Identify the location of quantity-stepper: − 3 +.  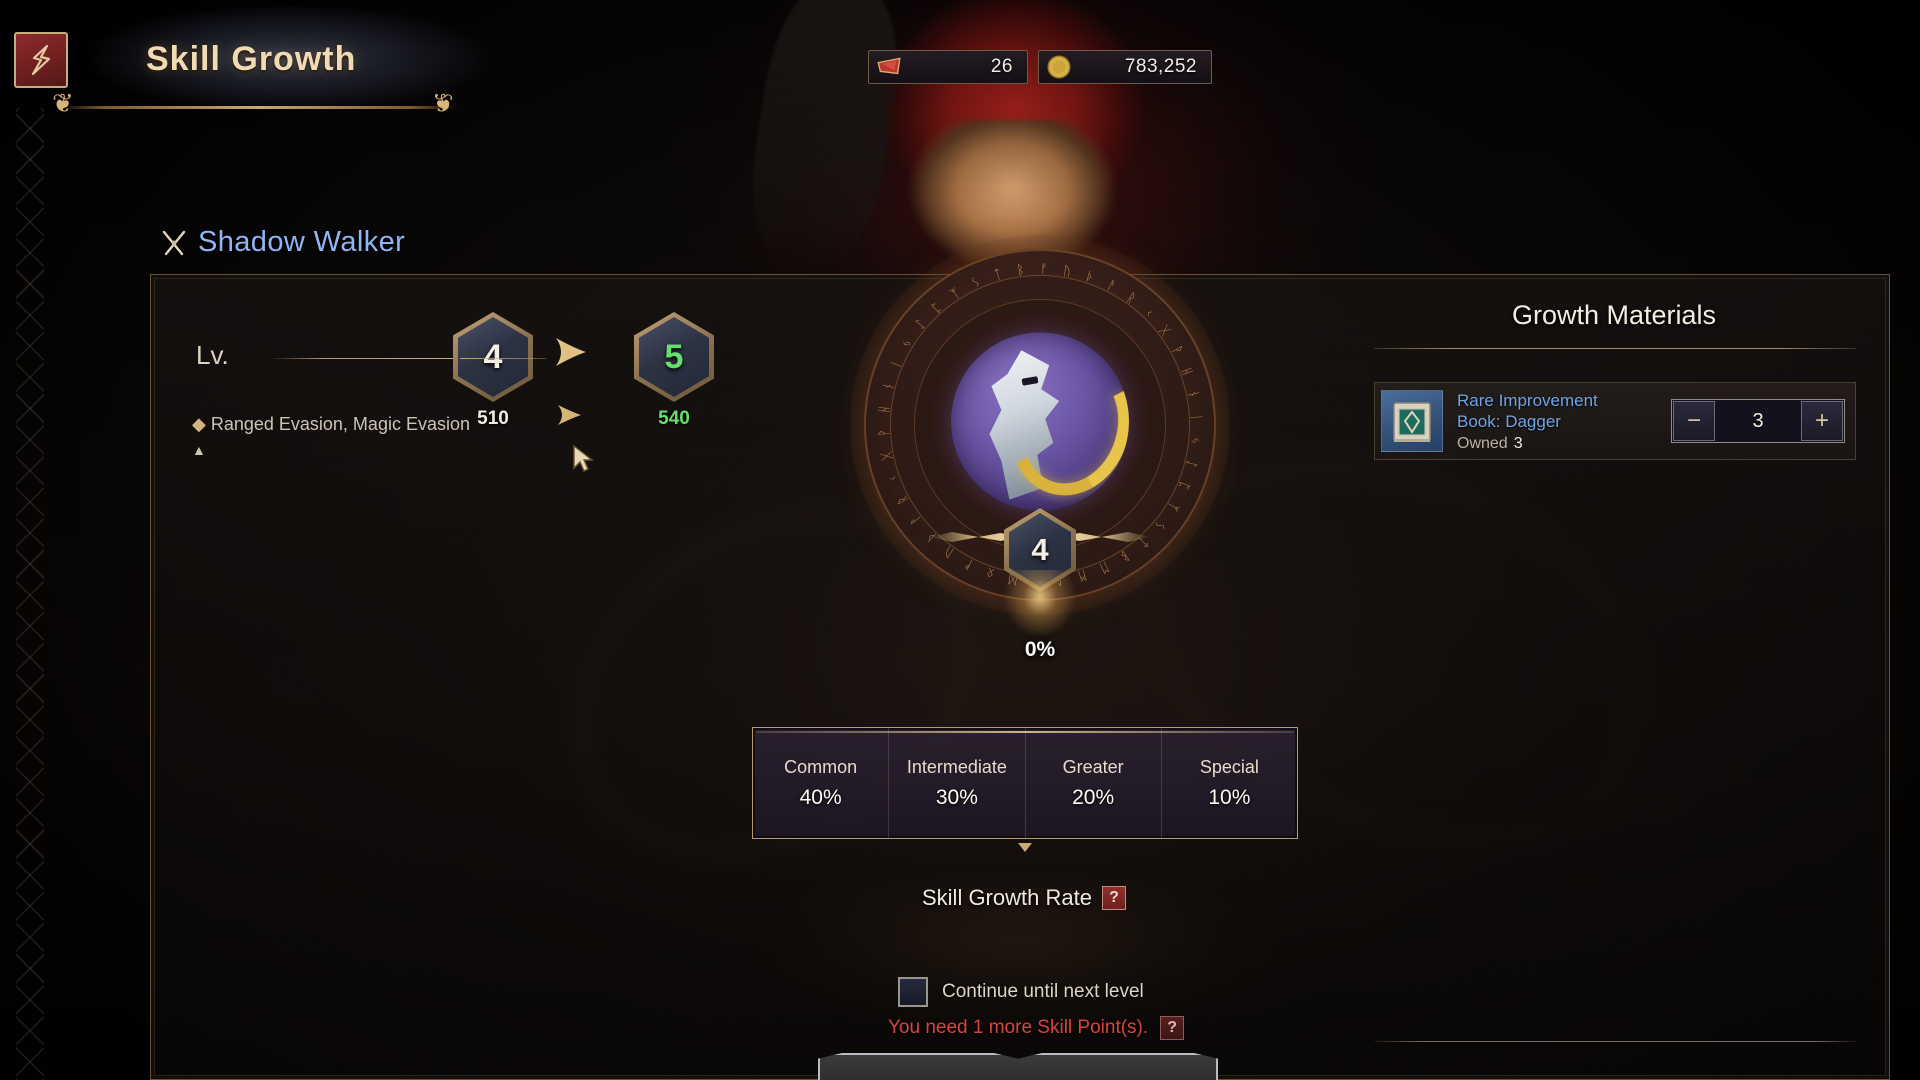
(1758, 421).